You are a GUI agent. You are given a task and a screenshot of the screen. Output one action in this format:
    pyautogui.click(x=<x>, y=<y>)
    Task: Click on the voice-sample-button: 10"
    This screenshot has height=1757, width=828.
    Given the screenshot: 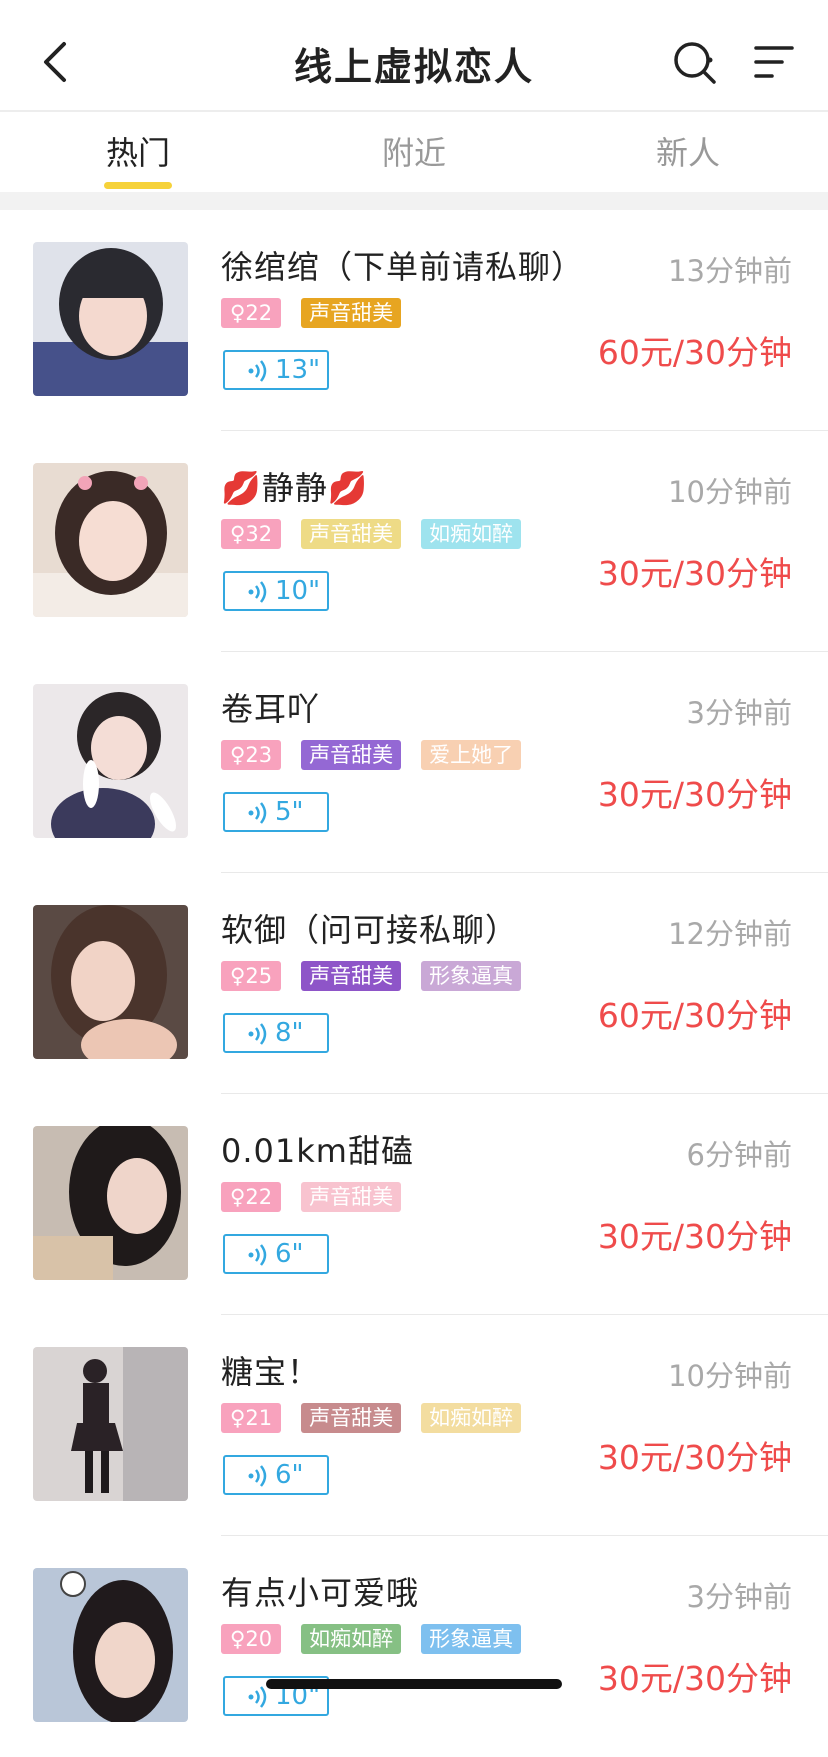 What is the action you would take?
    pyautogui.click(x=276, y=591)
    